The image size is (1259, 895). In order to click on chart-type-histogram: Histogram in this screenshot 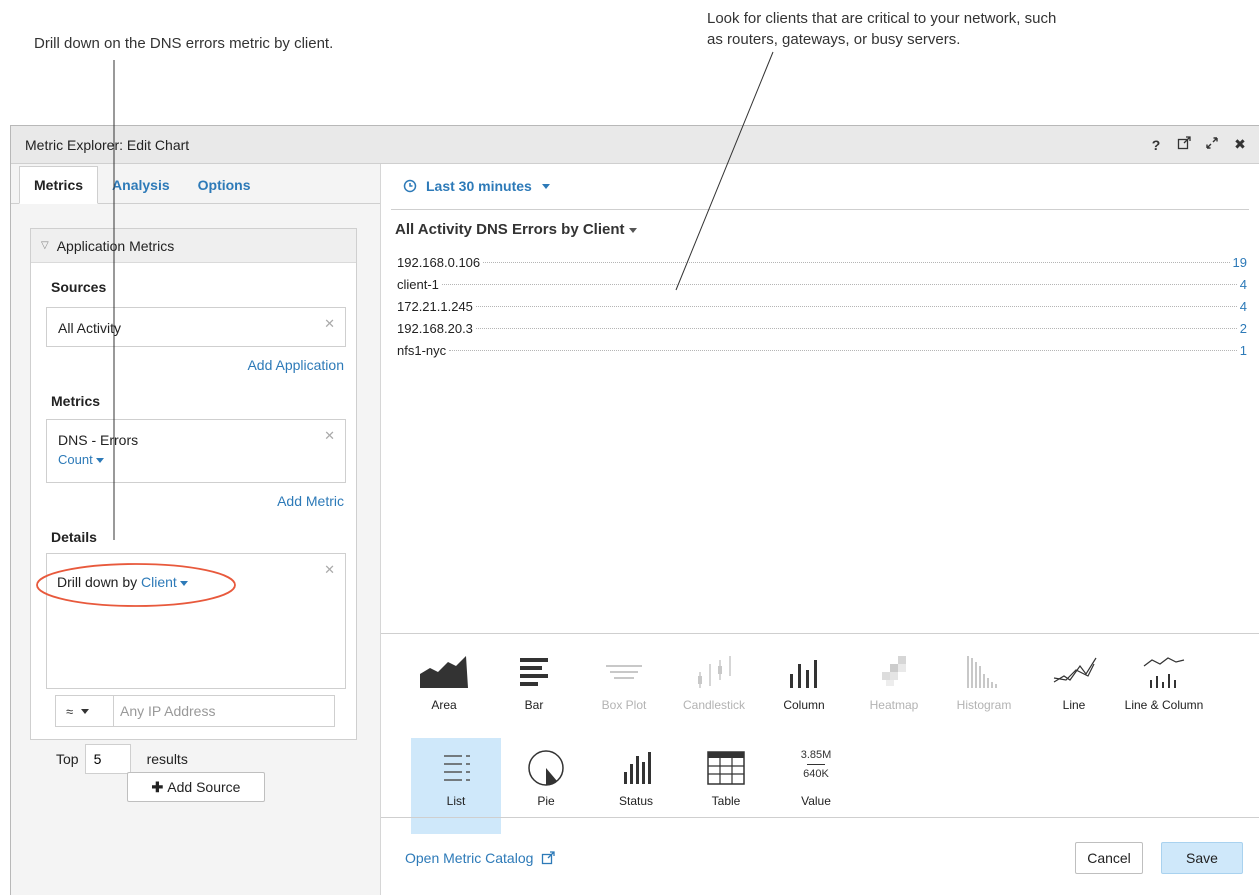, I will do `click(984, 690)`.